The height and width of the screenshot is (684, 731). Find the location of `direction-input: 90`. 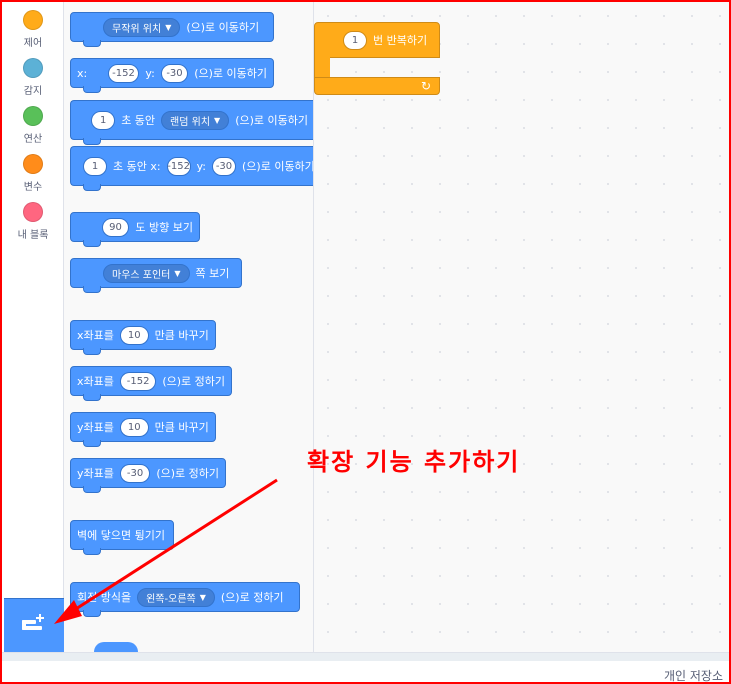

direction-input: 90 is located at coordinates (115, 227).